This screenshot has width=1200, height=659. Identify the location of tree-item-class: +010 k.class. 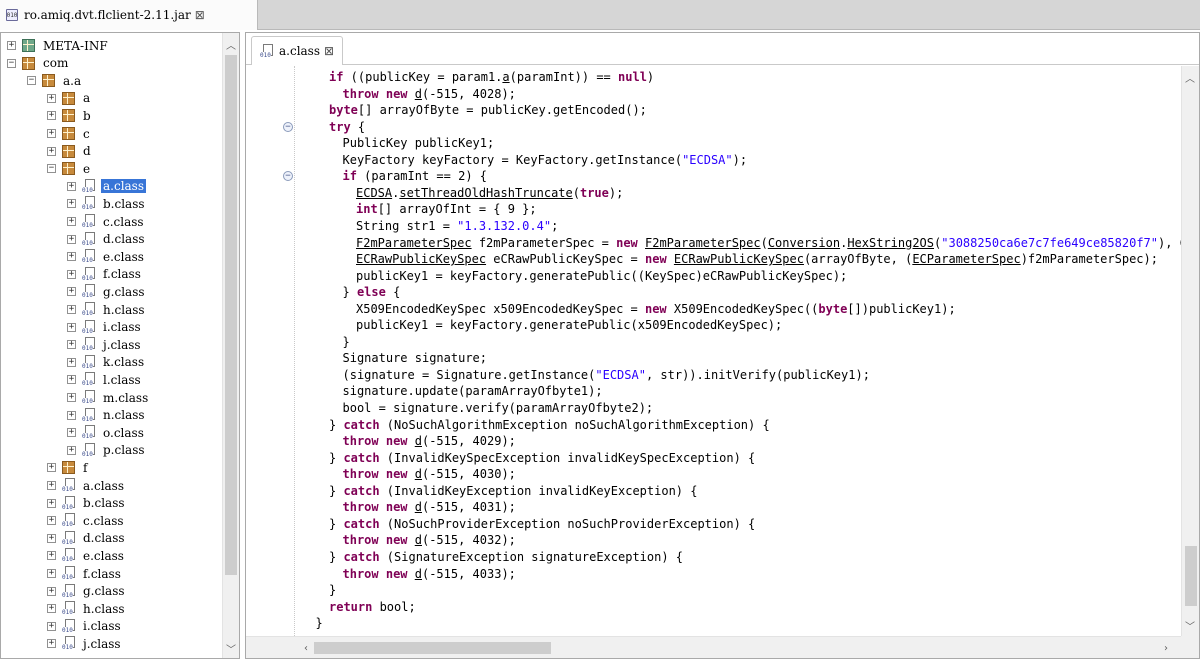
(106, 362).